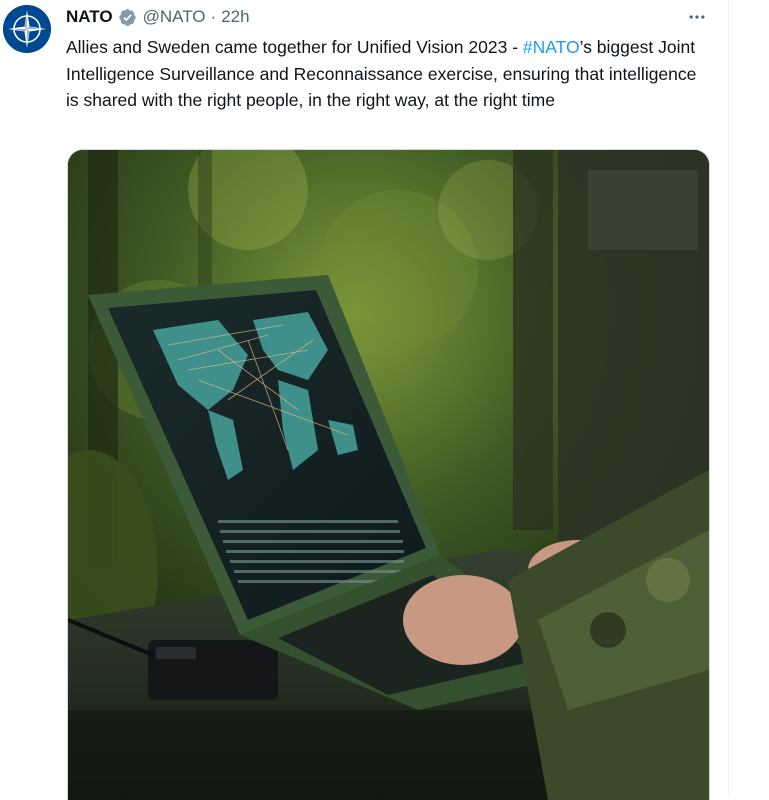 The width and height of the screenshot is (769, 800). What do you see at coordinates (728, 398) in the screenshot?
I see `column-divider` at bounding box center [728, 398].